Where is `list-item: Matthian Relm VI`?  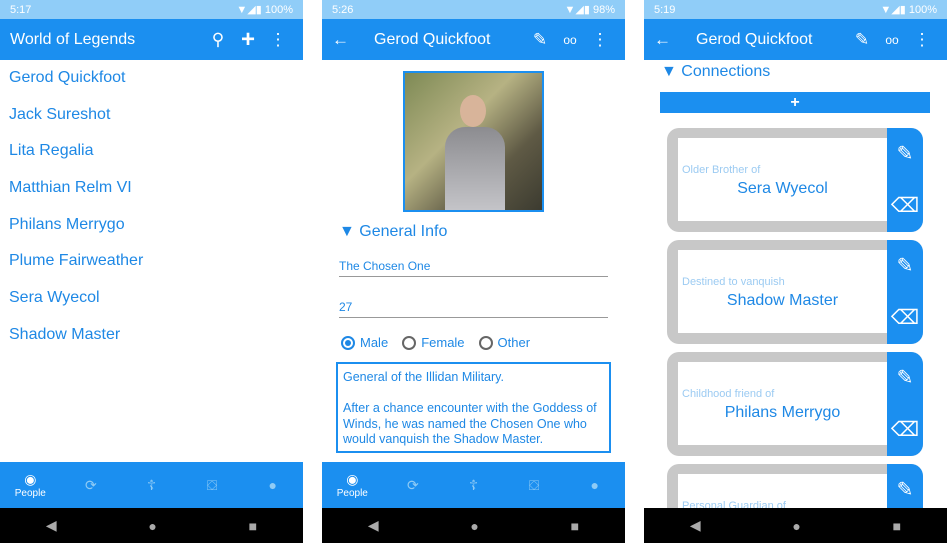 list-item: Matthian Relm VI is located at coordinates (151, 188).